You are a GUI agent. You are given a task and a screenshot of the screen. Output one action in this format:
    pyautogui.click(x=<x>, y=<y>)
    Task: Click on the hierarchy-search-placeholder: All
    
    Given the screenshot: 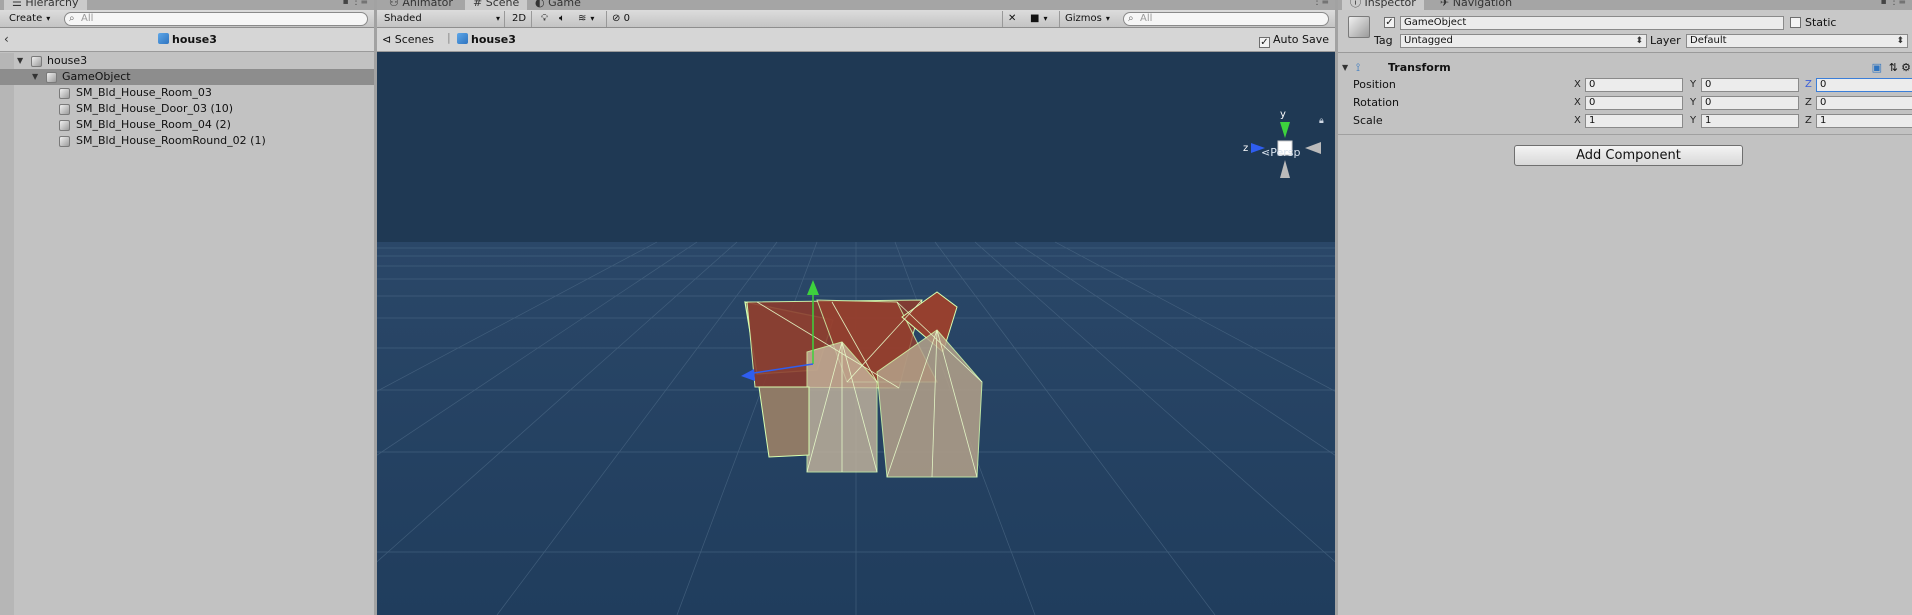 What is the action you would take?
    pyautogui.click(x=87, y=18)
    